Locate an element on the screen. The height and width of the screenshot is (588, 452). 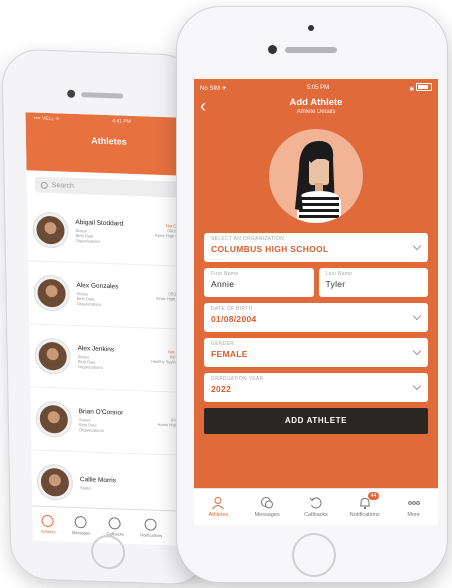
tab-notifications: 44 Notifications is located at coordinates (365, 505).